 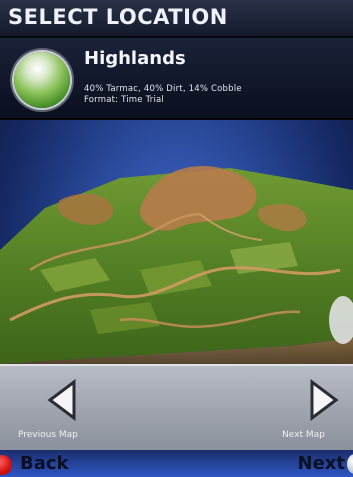 I want to click on bottom-action-bar: Back Next, so click(x=176, y=463).